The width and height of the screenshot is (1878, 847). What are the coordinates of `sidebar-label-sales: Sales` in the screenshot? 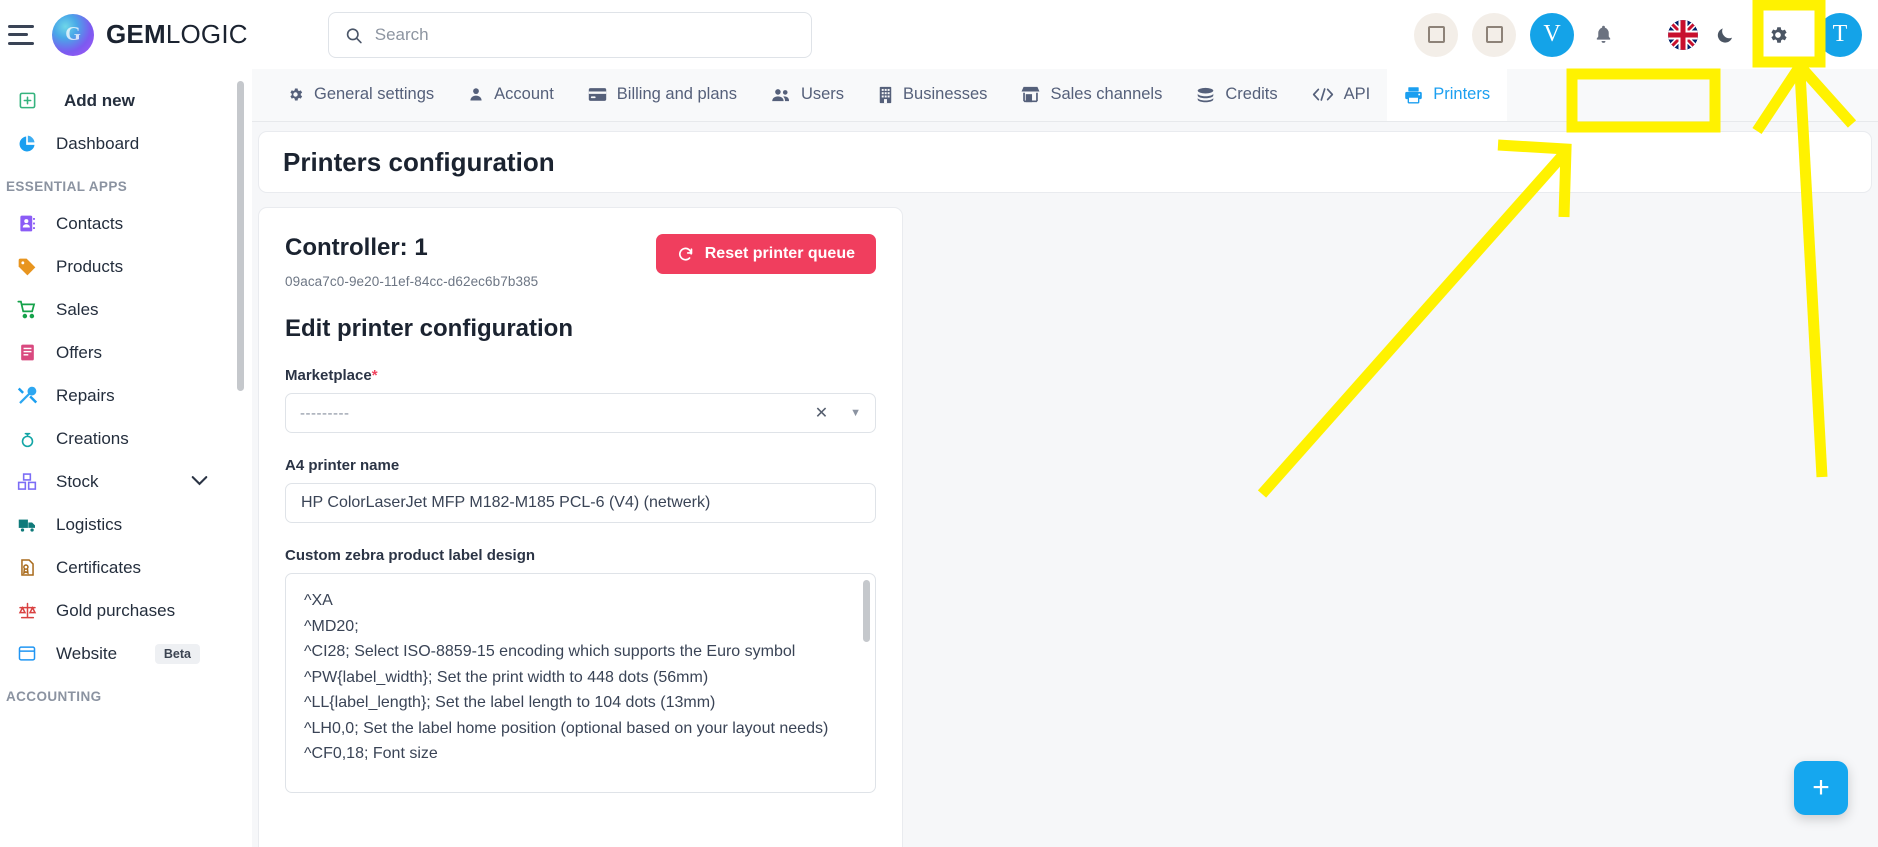 It's located at (77, 309).